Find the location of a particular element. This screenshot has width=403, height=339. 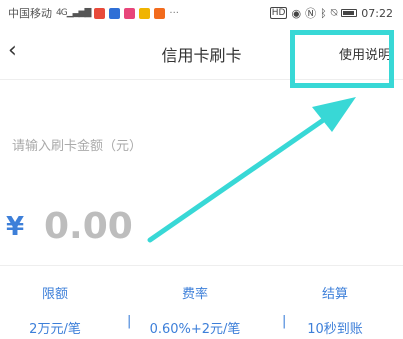

rate-label: 费率 is located at coordinates (194, 294).